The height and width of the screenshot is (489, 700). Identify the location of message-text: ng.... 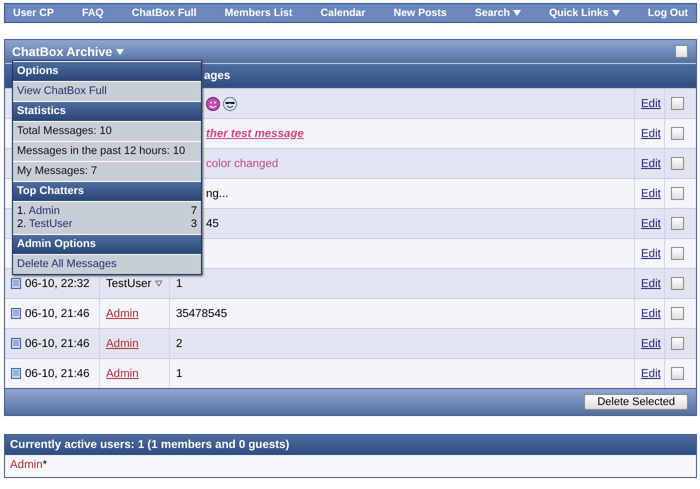
(217, 194).